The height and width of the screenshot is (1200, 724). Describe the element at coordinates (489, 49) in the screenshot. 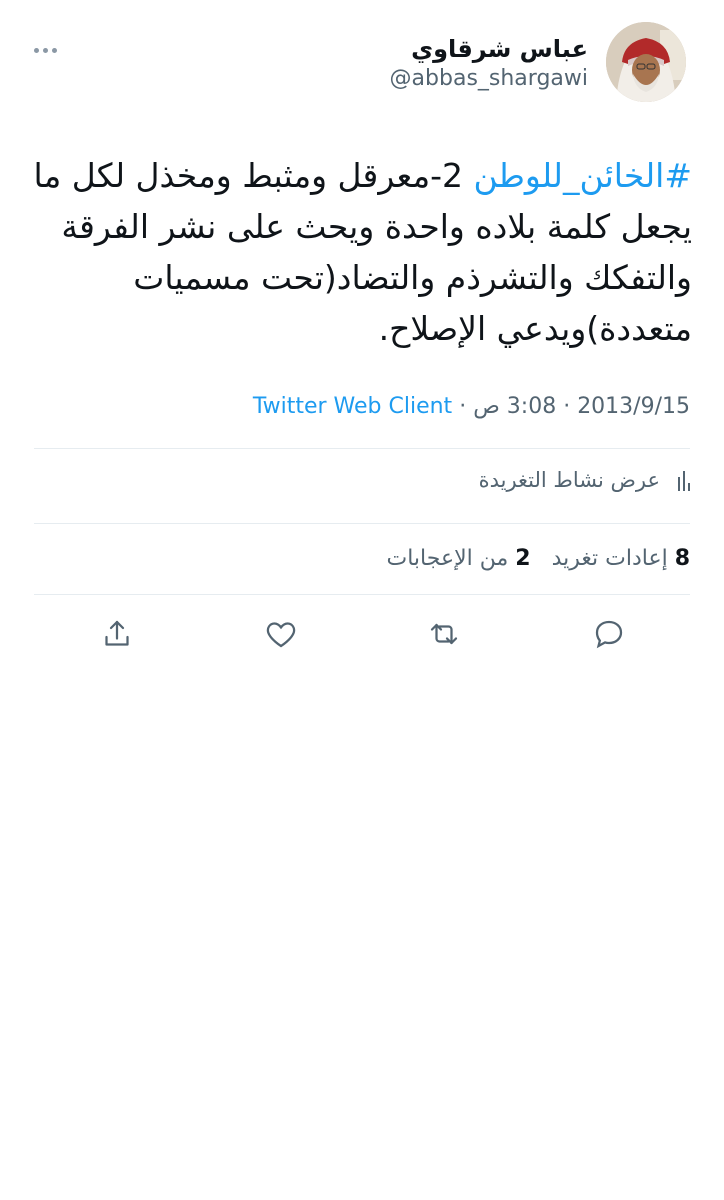

I see `display-name: عباس شرقاوي` at that location.